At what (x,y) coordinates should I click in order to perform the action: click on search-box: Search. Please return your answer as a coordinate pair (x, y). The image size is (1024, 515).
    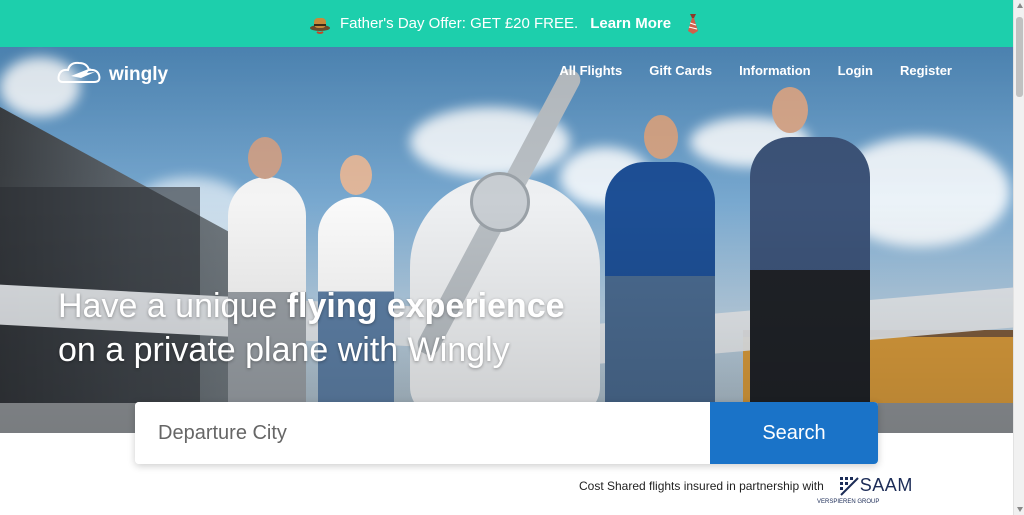
    Looking at the image, I should click on (506, 433).